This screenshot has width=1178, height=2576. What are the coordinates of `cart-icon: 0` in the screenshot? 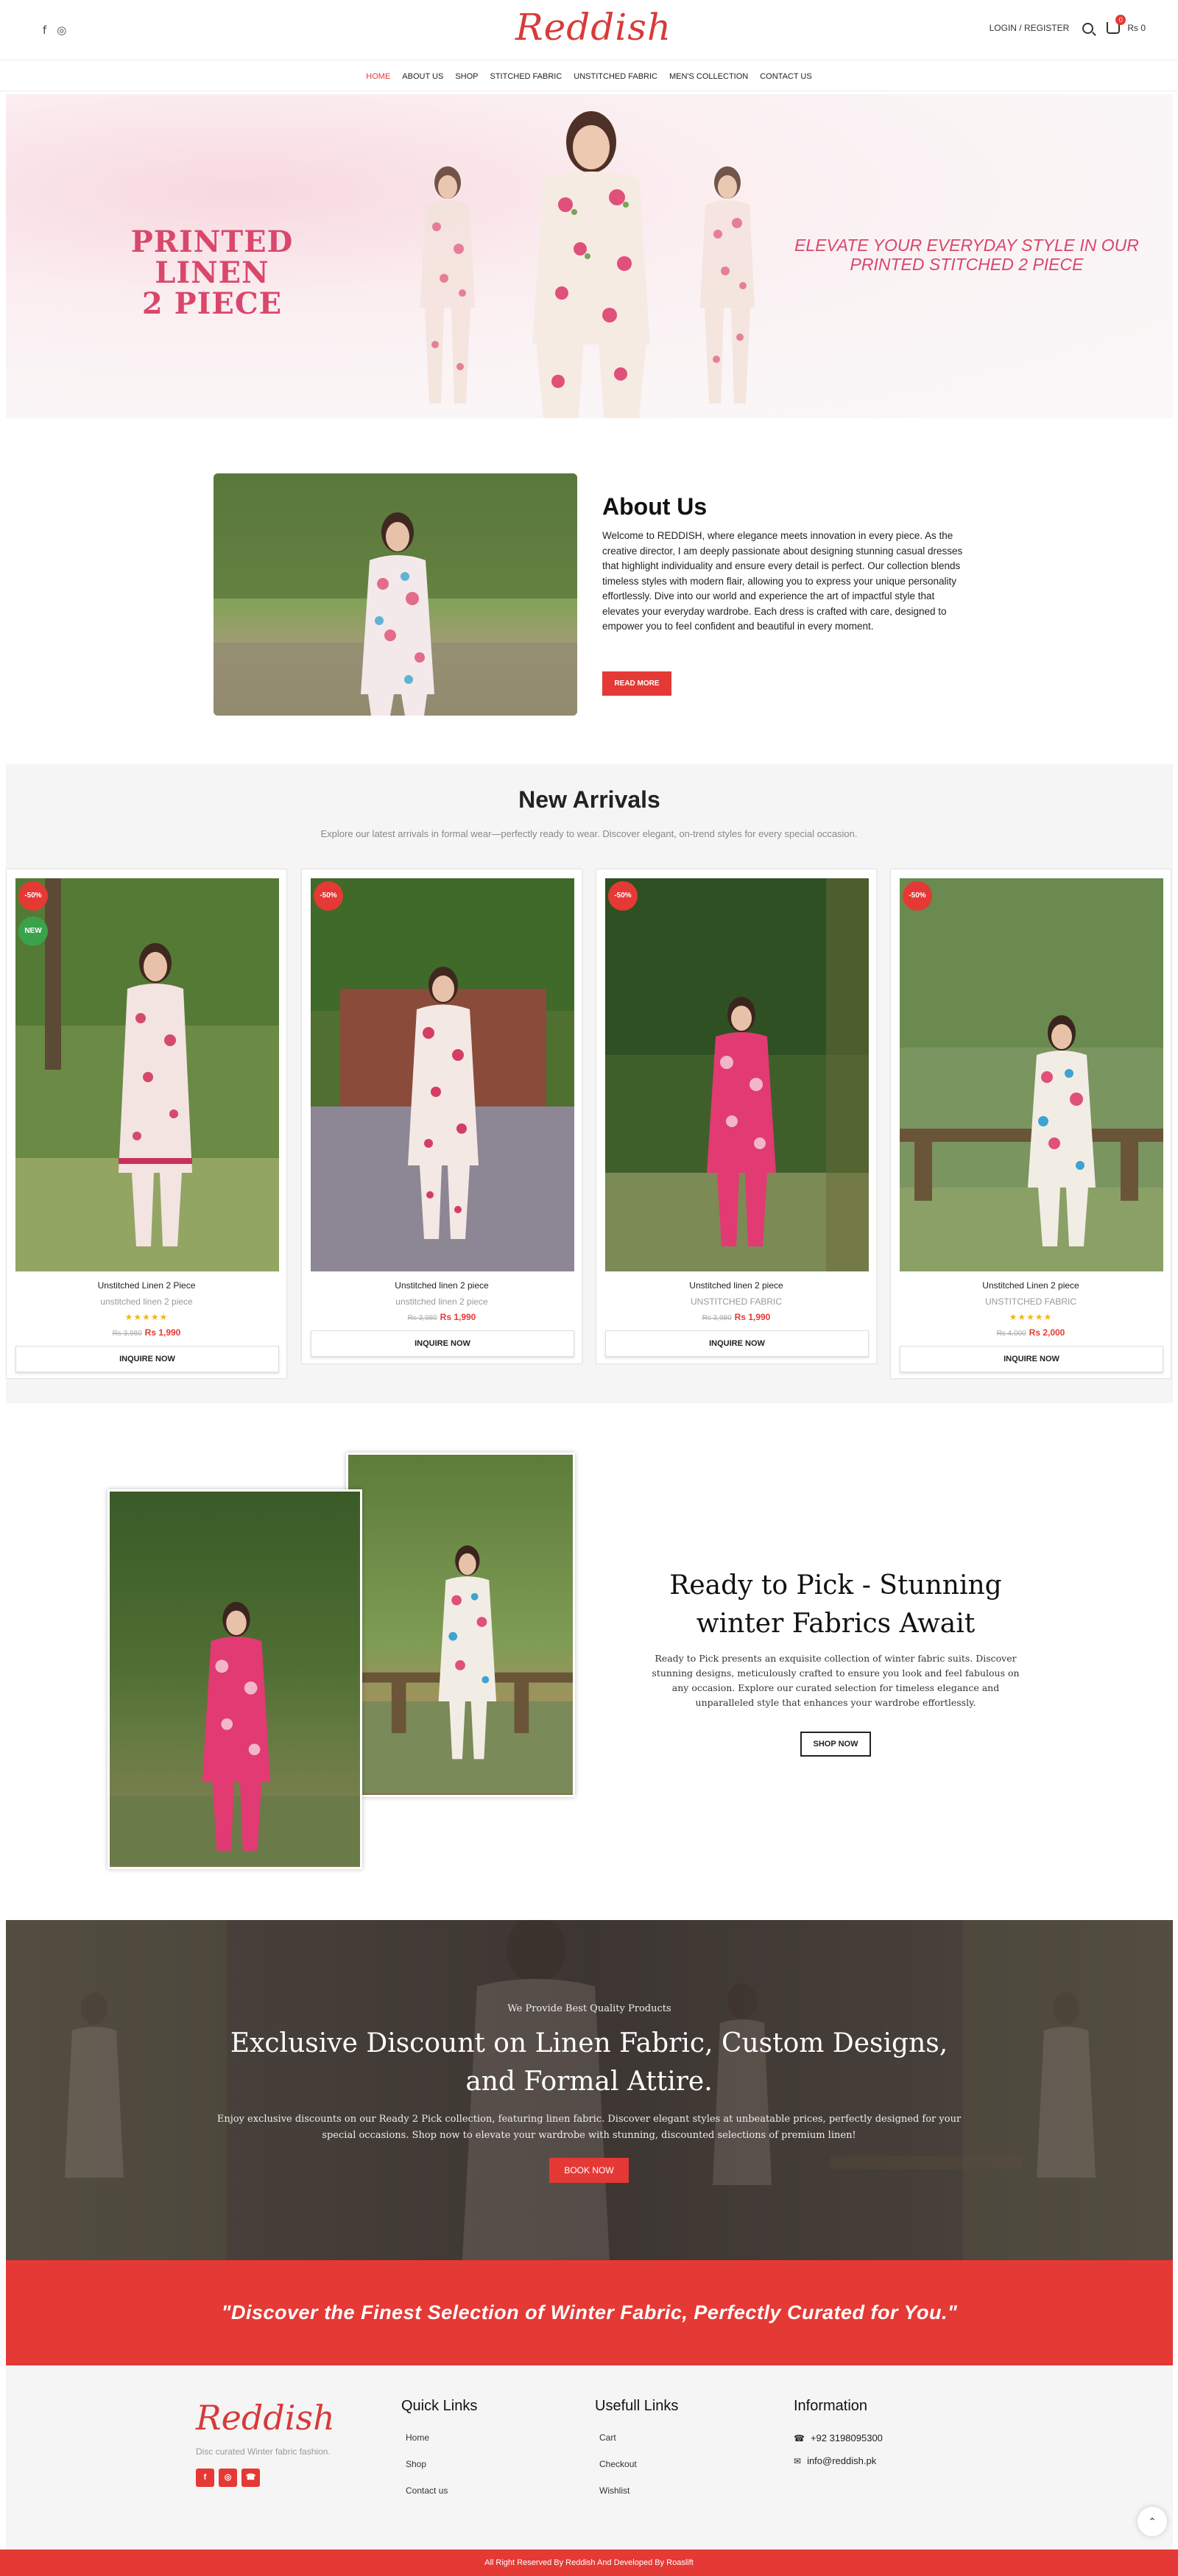 It's located at (1116, 24).